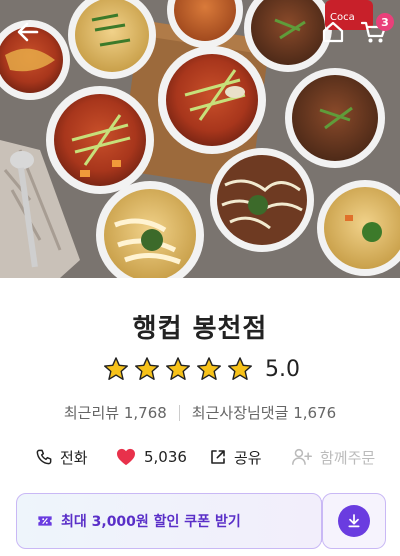  What do you see at coordinates (151, 522) in the screenshot?
I see `coupon-label: 최대 3,000원 할인 쿠폰 받기` at bounding box center [151, 522].